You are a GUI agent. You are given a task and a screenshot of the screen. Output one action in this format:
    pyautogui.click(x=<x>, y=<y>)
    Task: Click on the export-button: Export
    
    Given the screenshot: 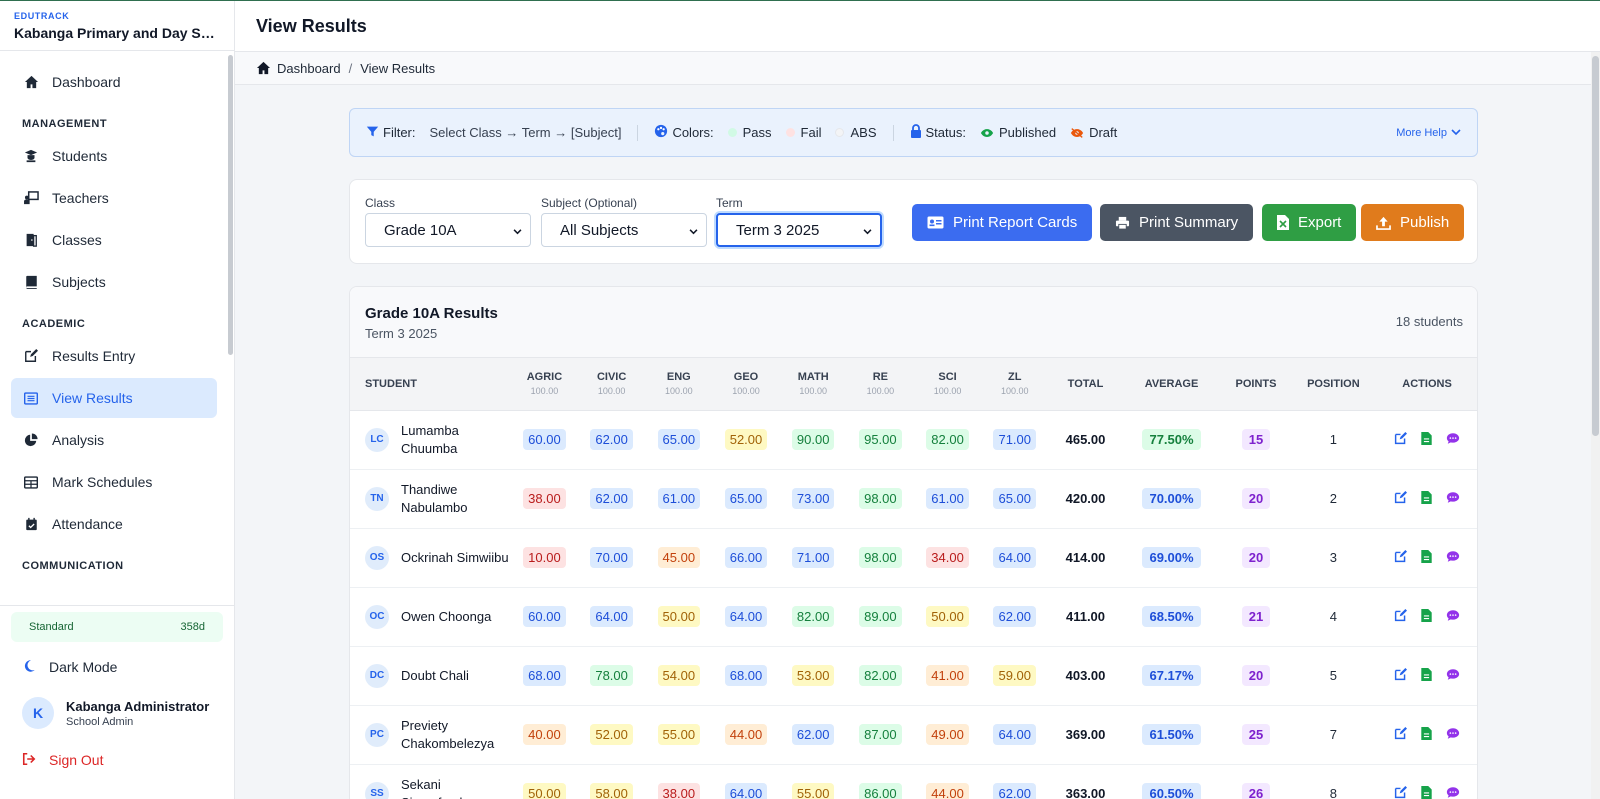 What is the action you would take?
    pyautogui.click(x=1309, y=222)
    